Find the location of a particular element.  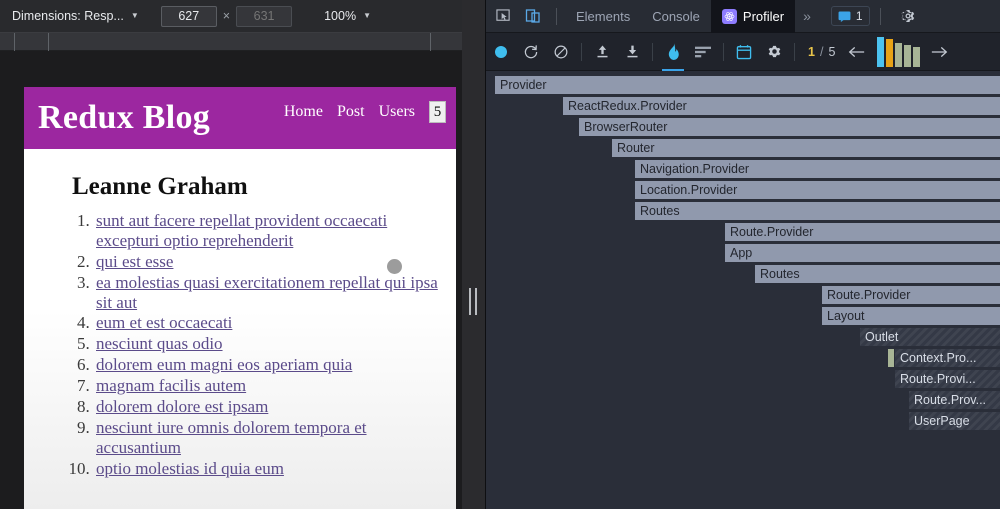

profiler-toolbar: 1 / 5 is located at coordinates (743, 52).